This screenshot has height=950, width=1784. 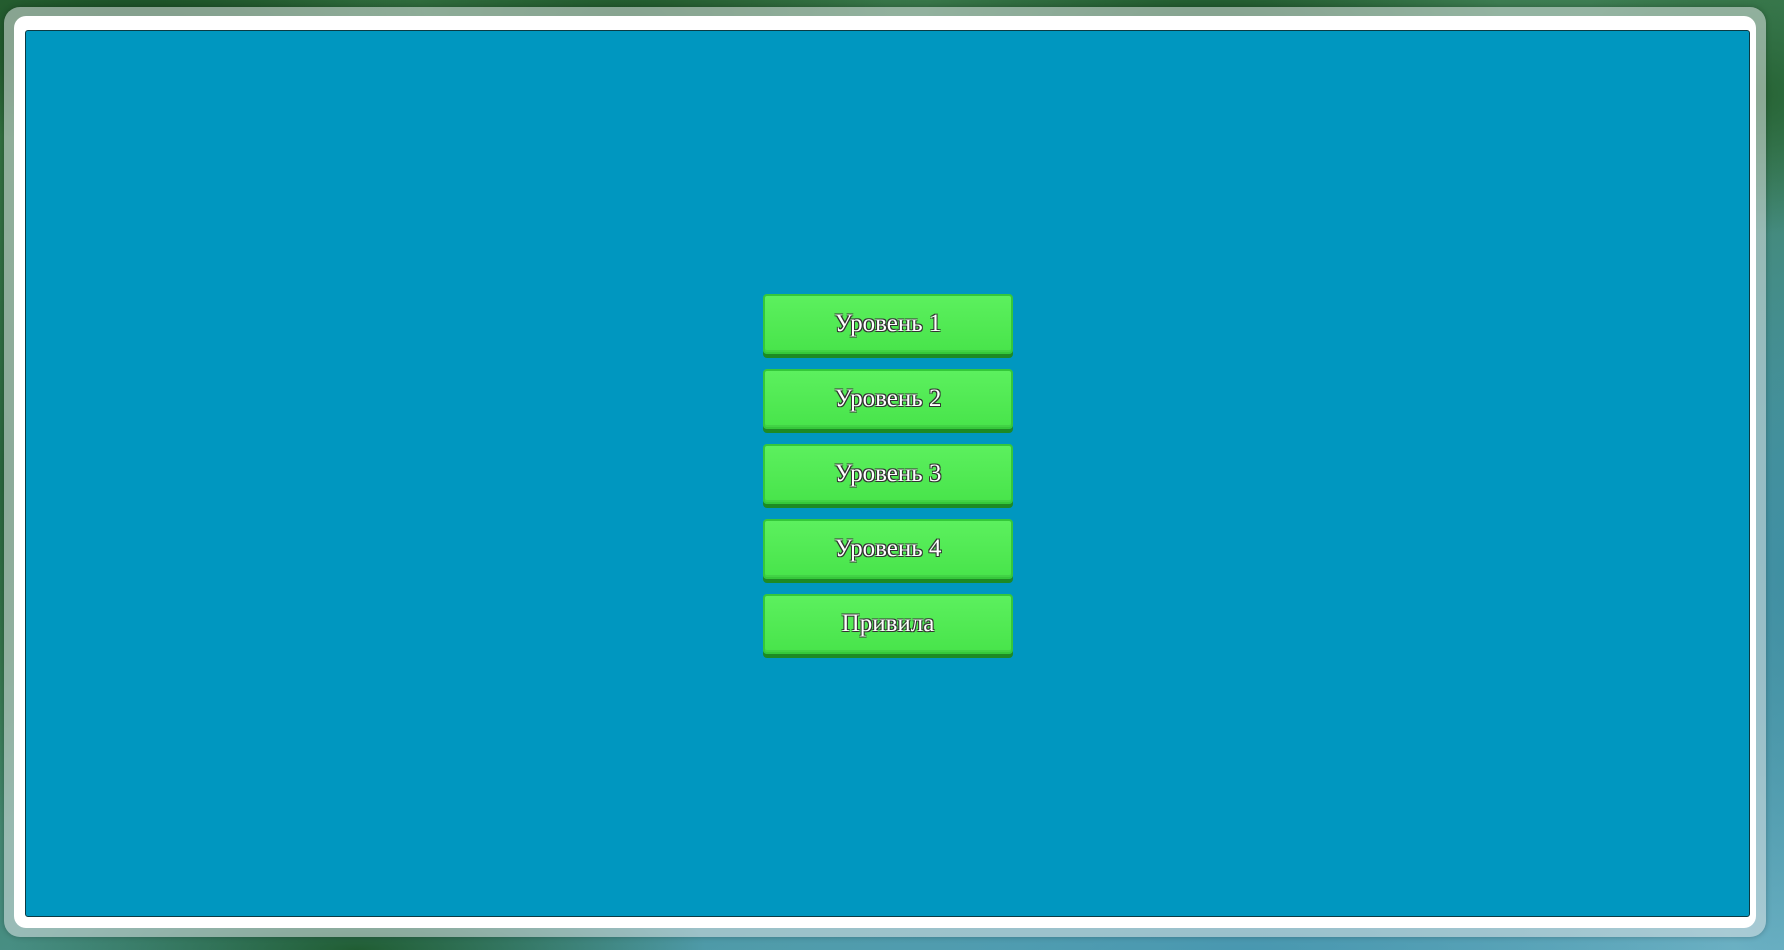 What do you see at coordinates (888, 624) in the screenshot?
I see `rules-button: Привила` at bounding box center [888, 624].